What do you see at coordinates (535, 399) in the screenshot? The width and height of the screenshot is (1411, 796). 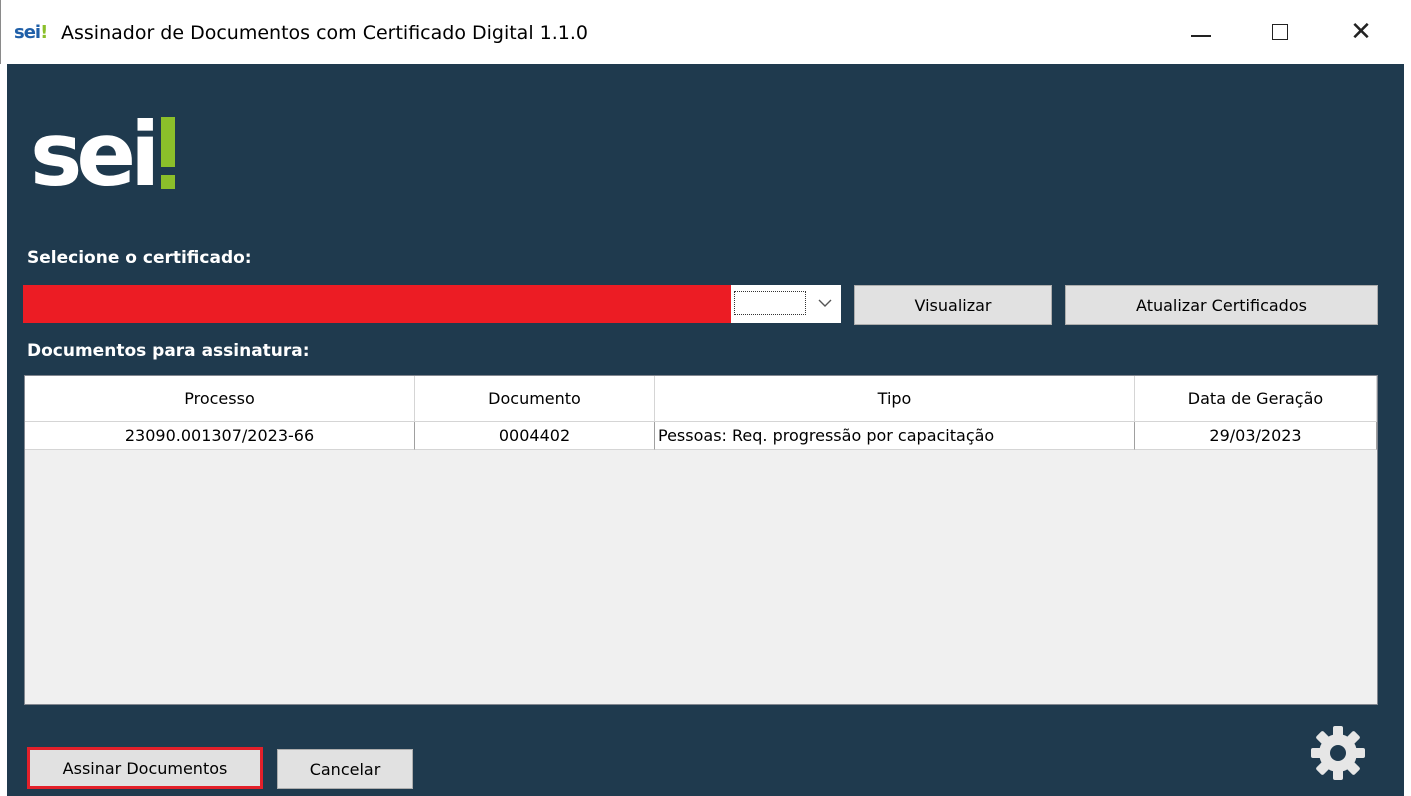 I see `column-header-documento: Documento` at bounding box center [535, 399].